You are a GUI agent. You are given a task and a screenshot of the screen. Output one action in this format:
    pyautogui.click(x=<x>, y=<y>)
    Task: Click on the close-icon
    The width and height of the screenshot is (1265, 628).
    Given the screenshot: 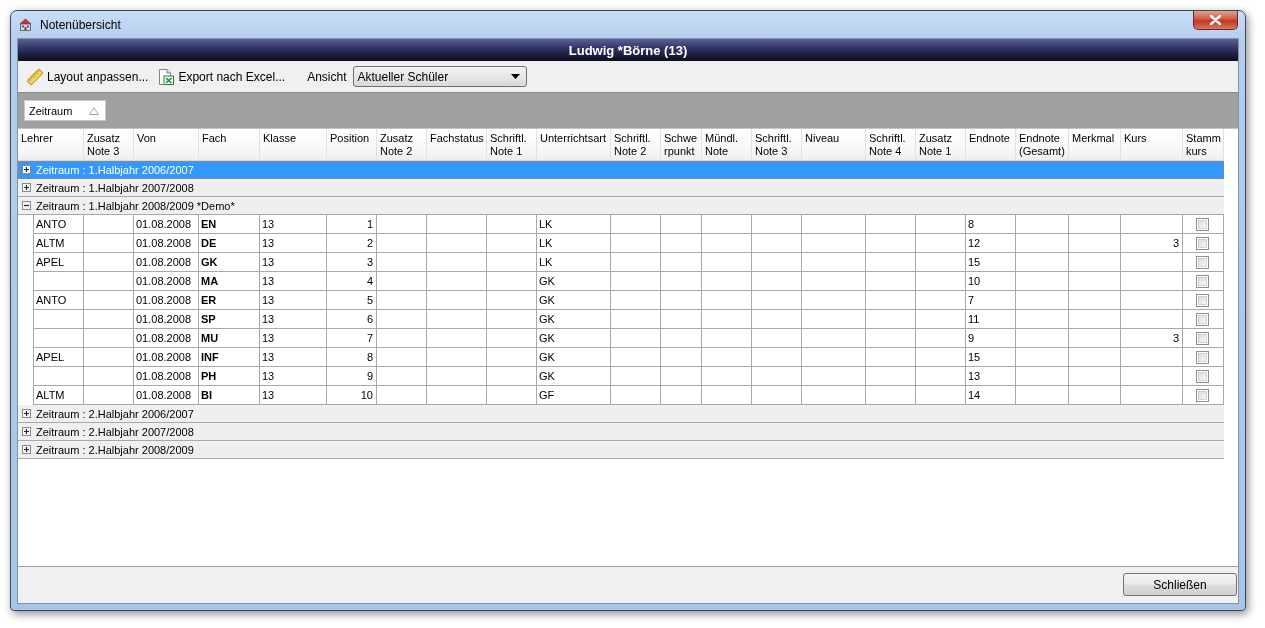 What is the action you would take?
    pyautogui.click(x=1215, y=20)
    